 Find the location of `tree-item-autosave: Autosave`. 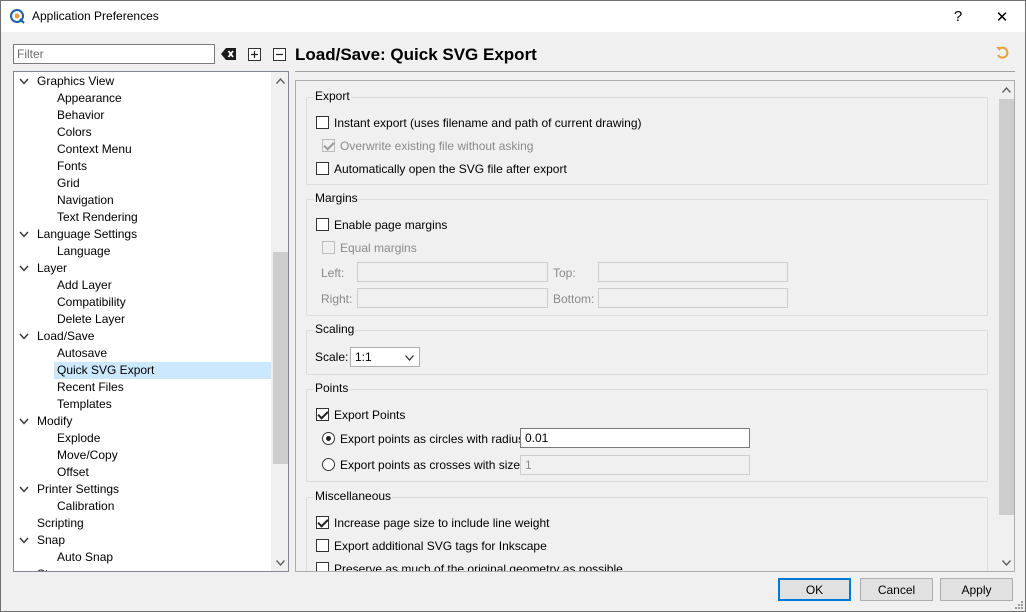

tree-item-autosave: Autosave is located at coordinates (143, 353).